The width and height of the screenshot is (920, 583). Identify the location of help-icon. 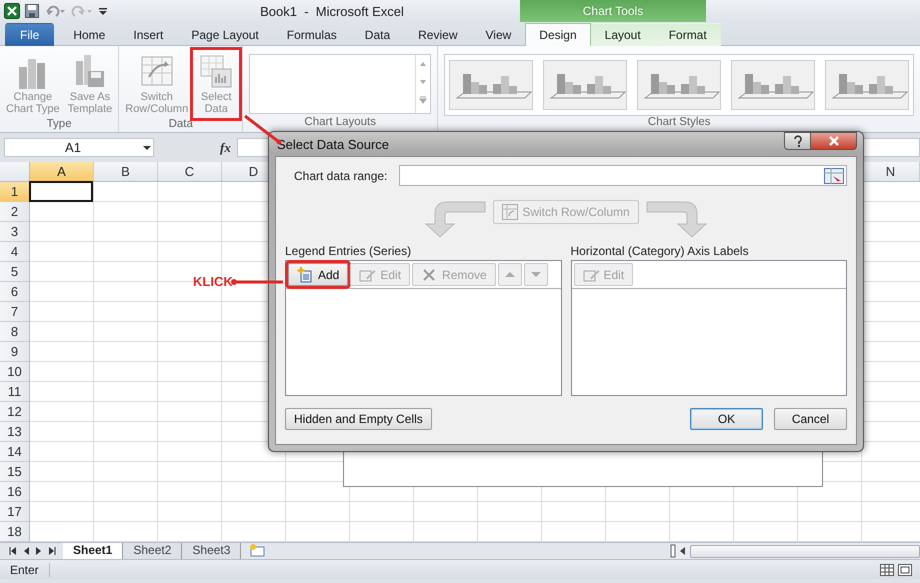
(797, 141).